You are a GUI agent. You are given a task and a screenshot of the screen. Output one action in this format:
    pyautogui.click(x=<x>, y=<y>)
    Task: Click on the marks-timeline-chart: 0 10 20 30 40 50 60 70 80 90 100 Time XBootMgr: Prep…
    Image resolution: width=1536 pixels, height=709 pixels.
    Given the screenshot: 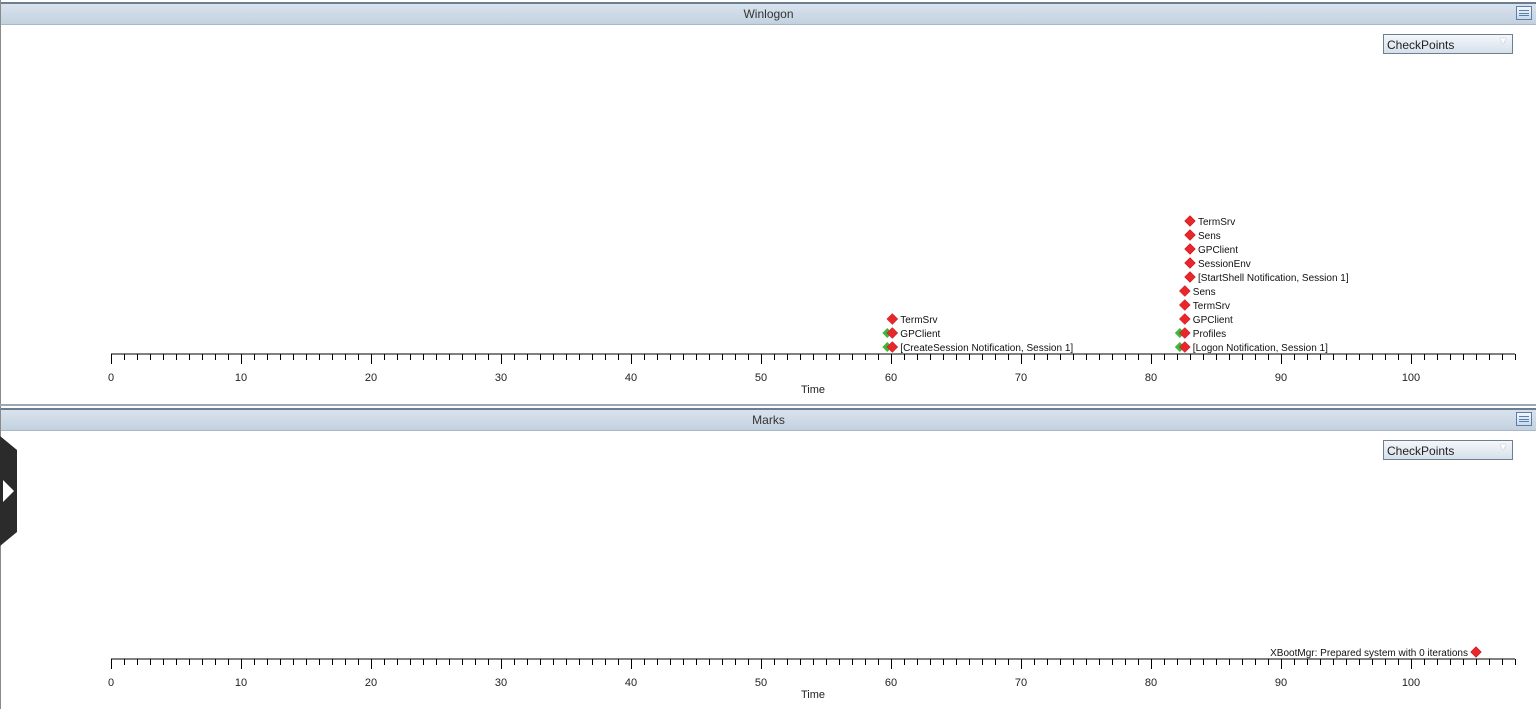 What is the action you would take?
    pyautogui.click(x=812, y=673)
    